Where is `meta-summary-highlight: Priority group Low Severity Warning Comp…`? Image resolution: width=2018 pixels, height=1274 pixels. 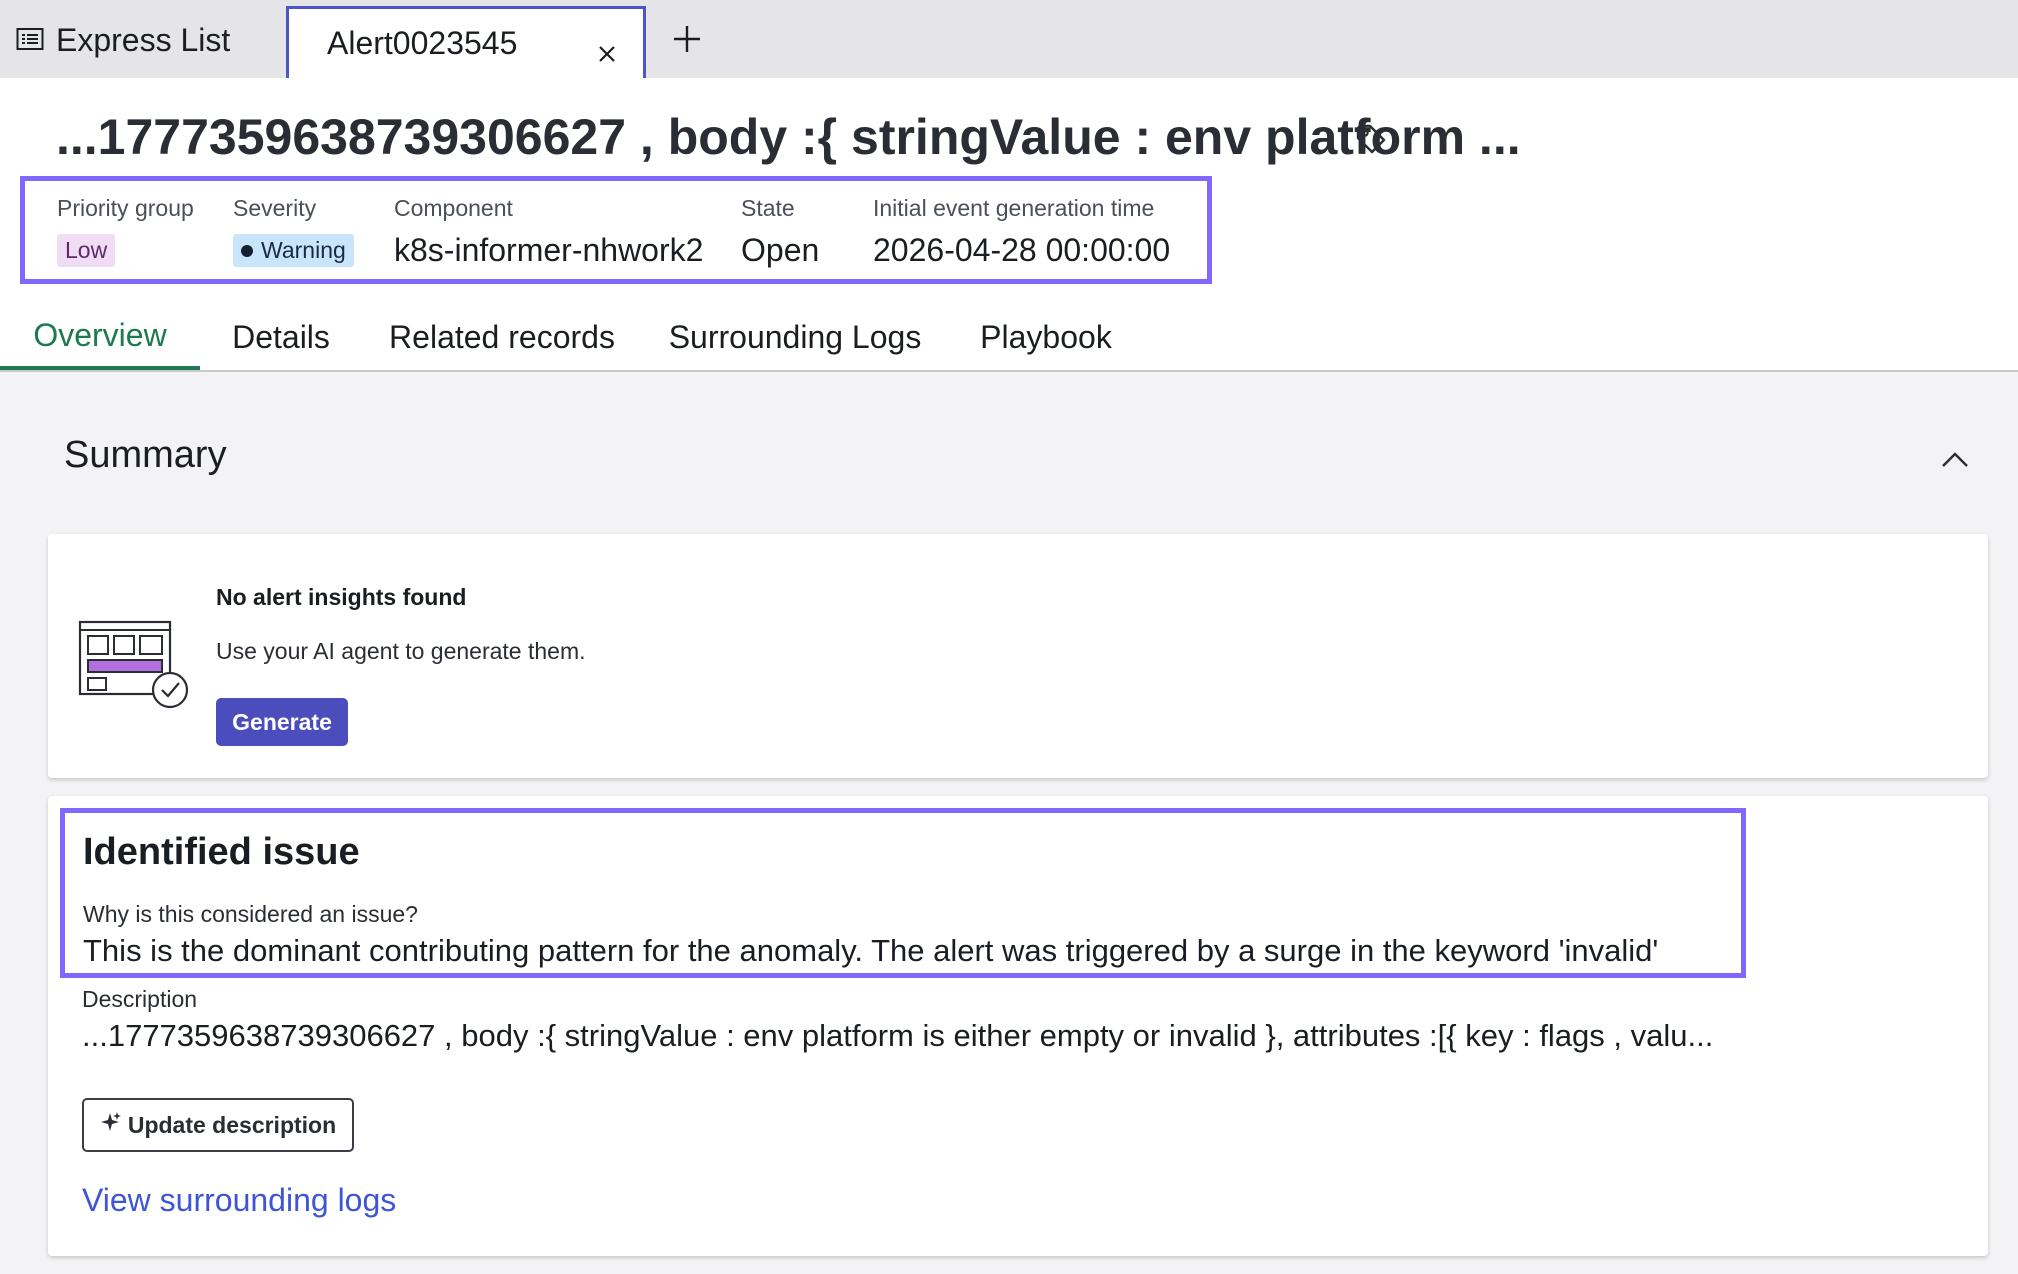 meta-summary-highlight: Priority group Low Severity Warning Comp… is located at coordinates (616, 230).